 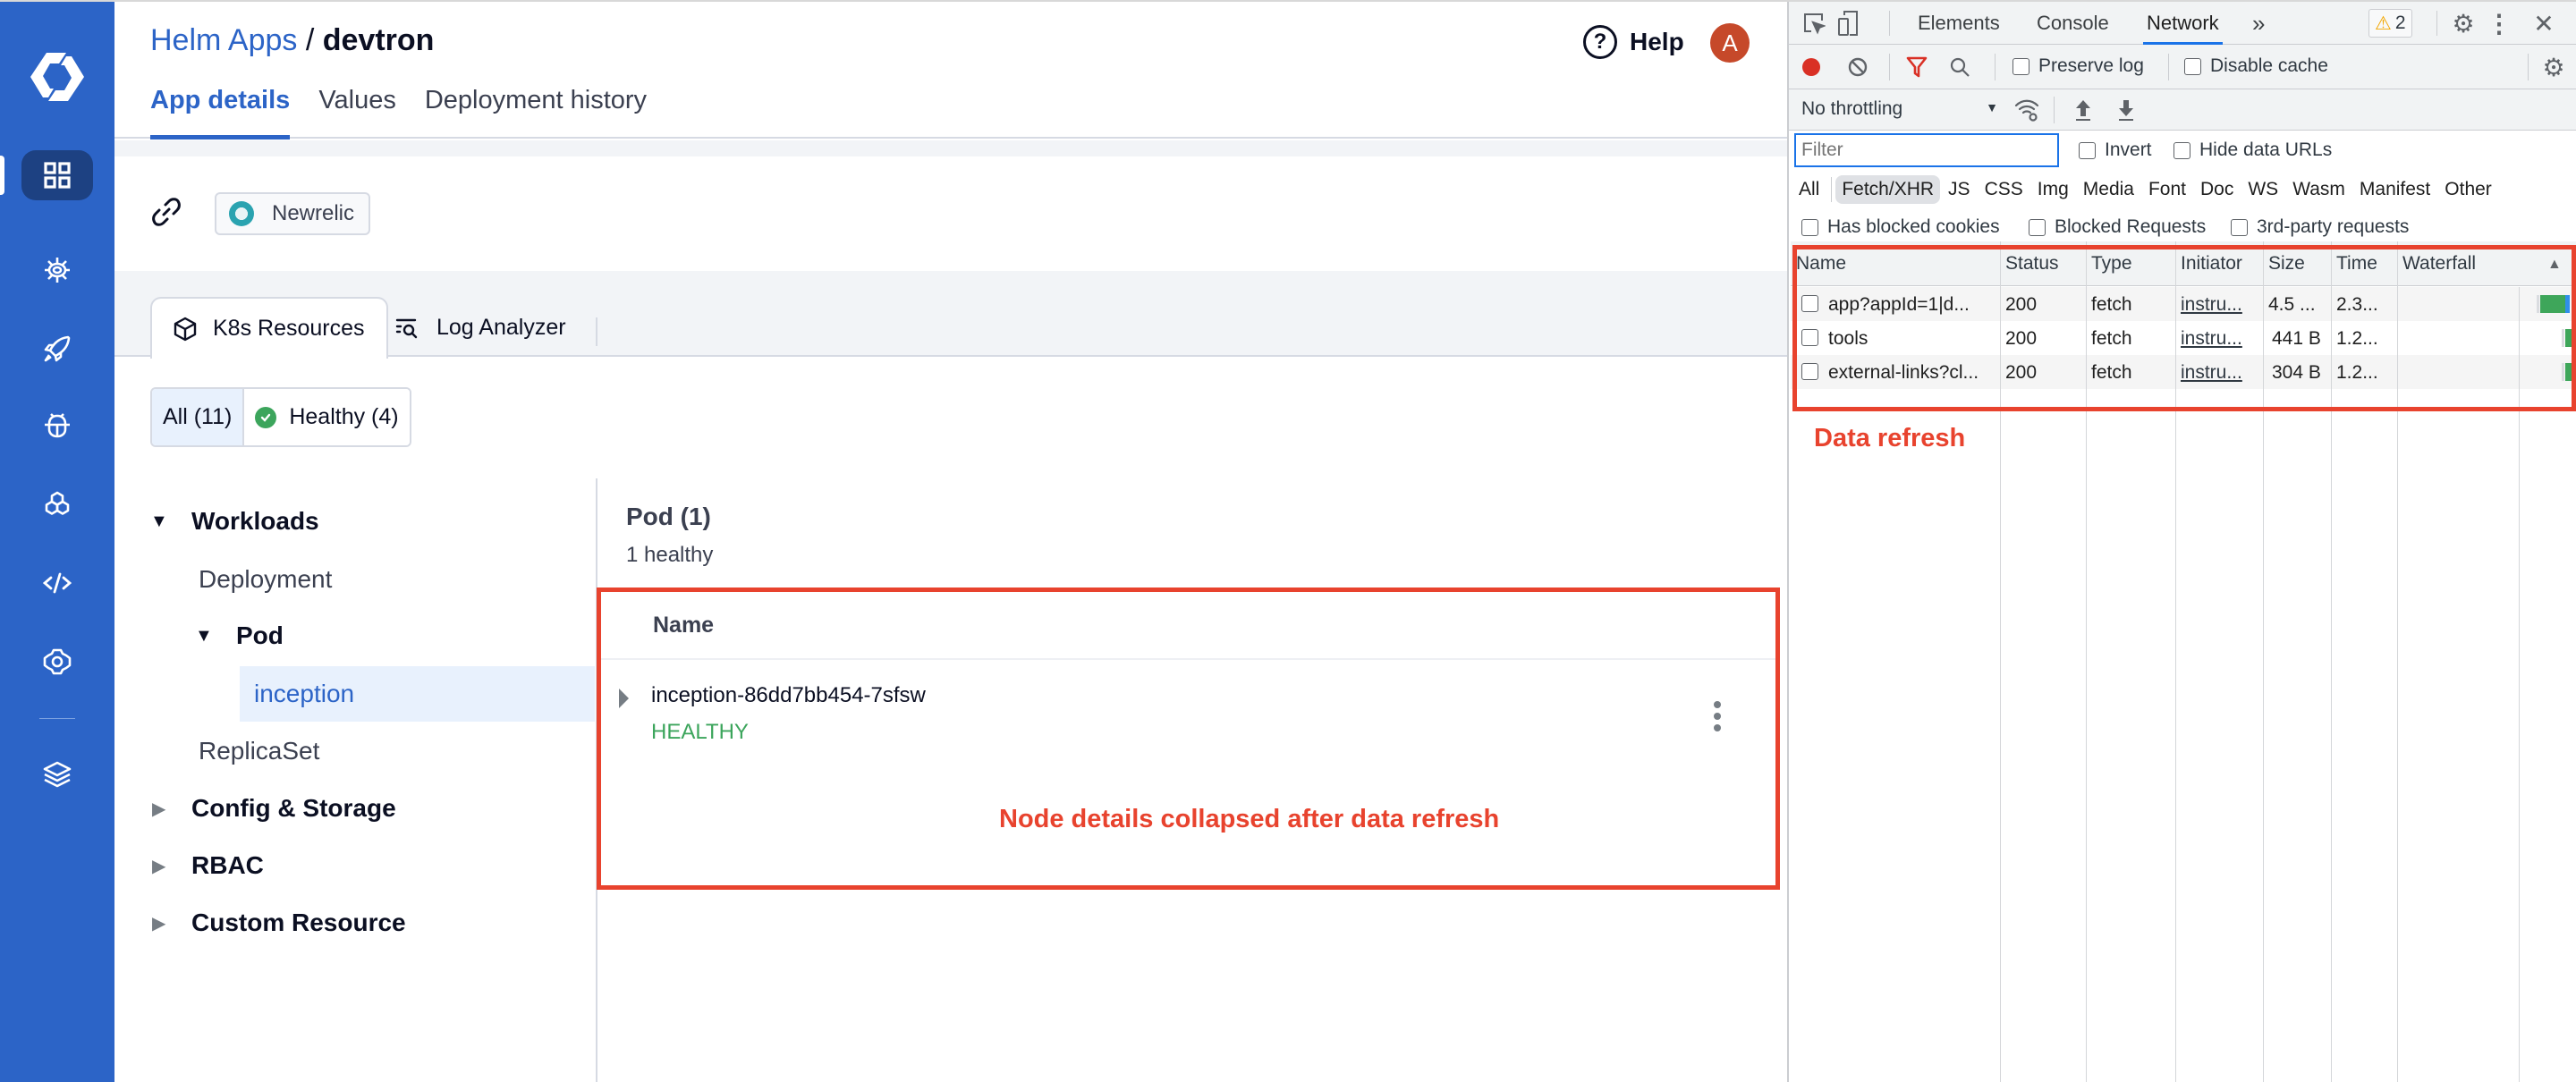 What do you see at coordinates (2356, 264) in the screenshot?
I see `column-header-time: Time` at bounding box center [2356, 264].